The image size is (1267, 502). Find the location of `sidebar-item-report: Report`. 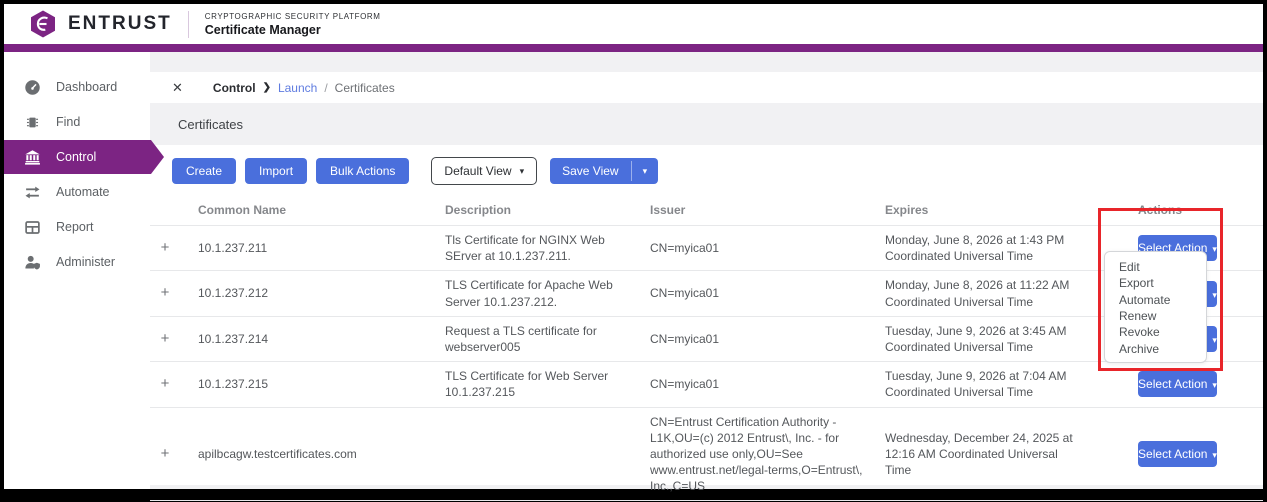

sidebar-item-report: Report is located at coordinates (77, 227).